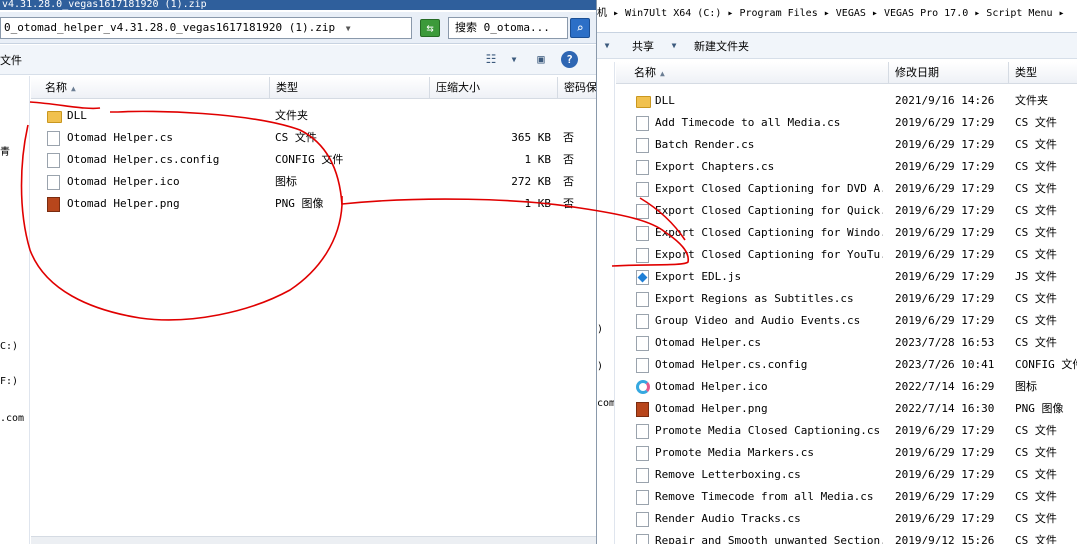  What do you see at coordinates (313, 138) in the screenshot?
I see `file-row: Otomad Helper.cs CS 文件 365 KB 否` at bounding box center [313, 138].